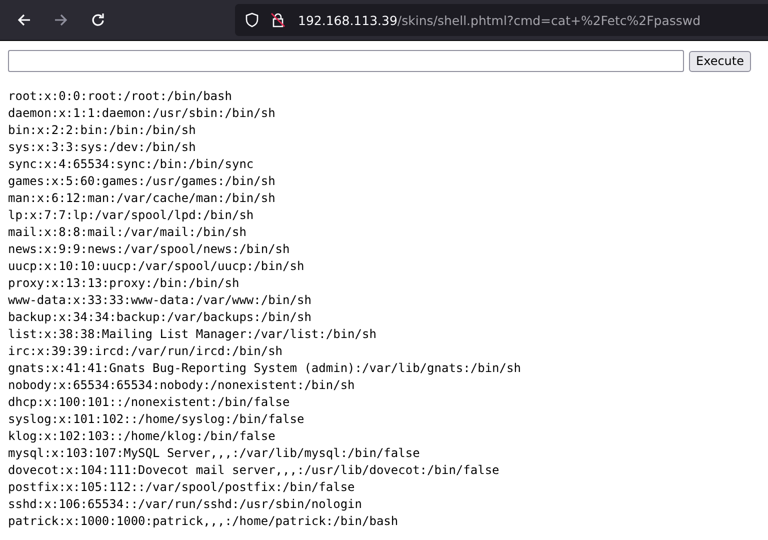 The height and width of the screenshot is (540, 768). I want to click on output-line: nobody:x:65534:65534:nobody:/nonexistent:/bin/sh, so click(181, 385).